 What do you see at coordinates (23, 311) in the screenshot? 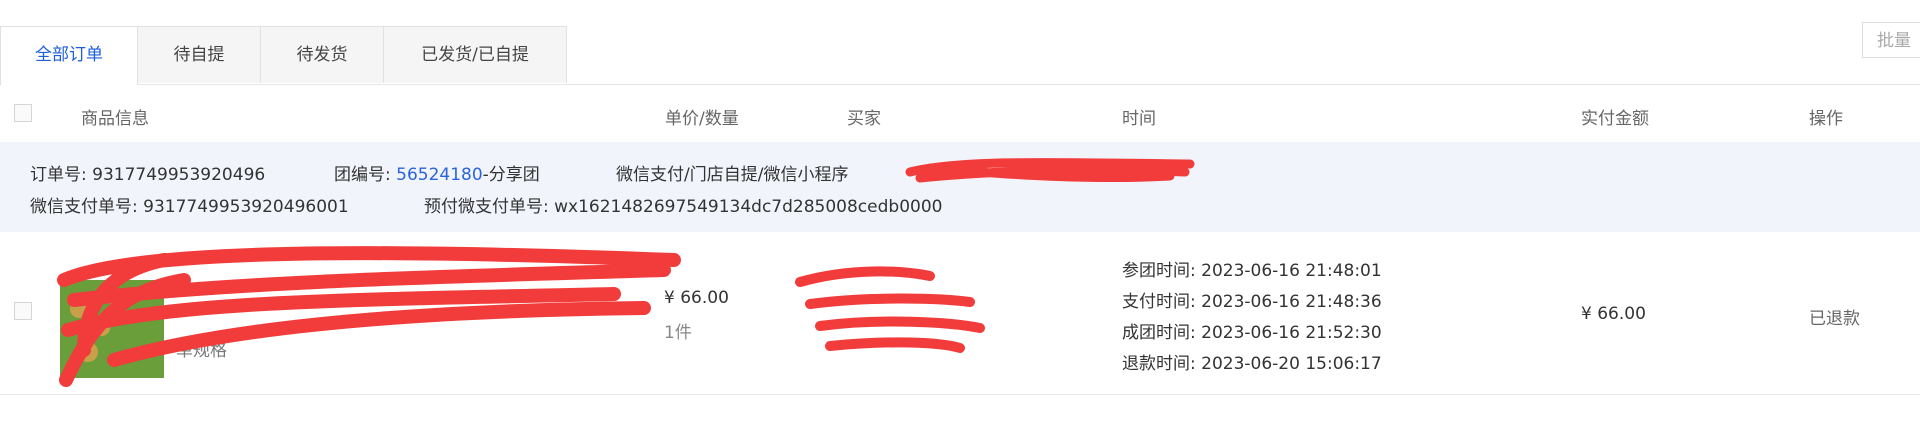
I see `row-checkbox` at bounding box center [23, 311].